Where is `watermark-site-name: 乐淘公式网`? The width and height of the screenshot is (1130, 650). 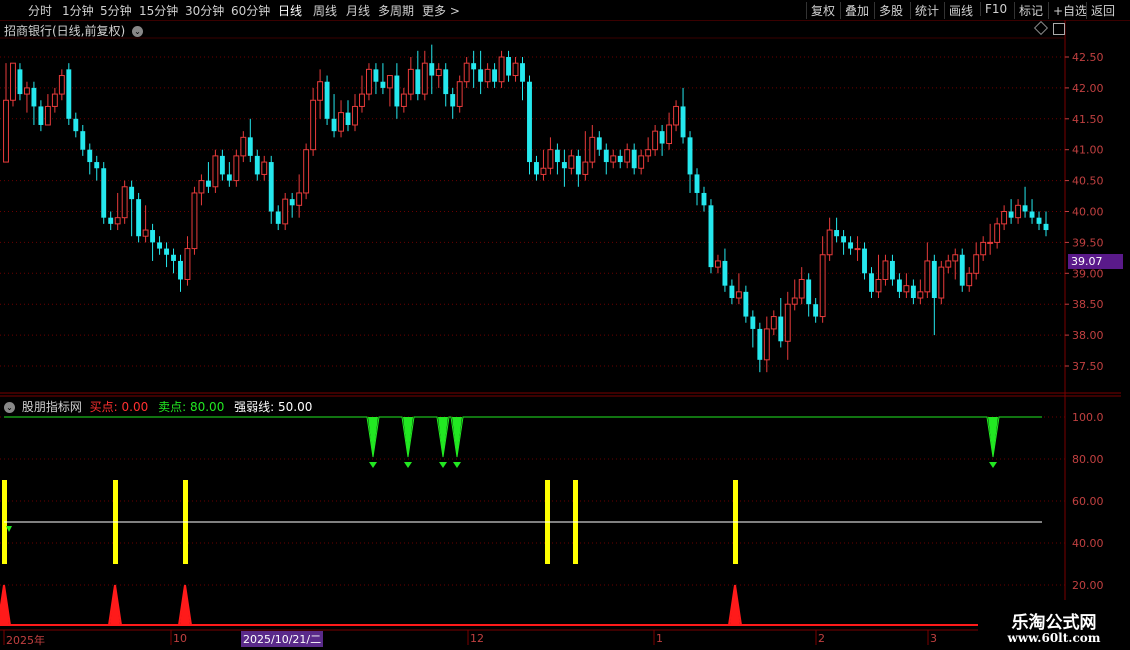 watermark-site-name: 乐淘公式网 is located at coordinates (1054, 623).